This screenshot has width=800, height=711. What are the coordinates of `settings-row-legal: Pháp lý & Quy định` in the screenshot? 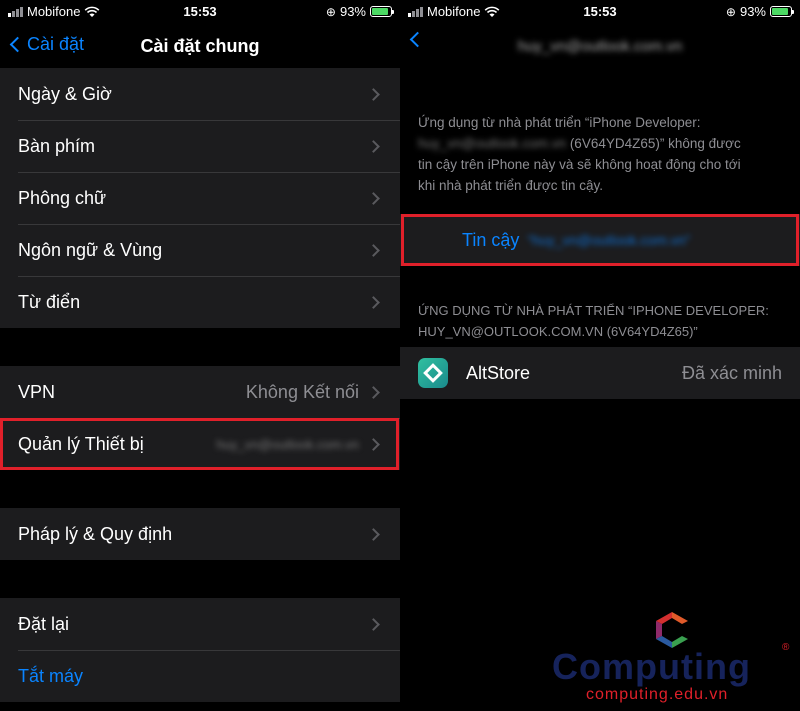 It's located at (200, 534).